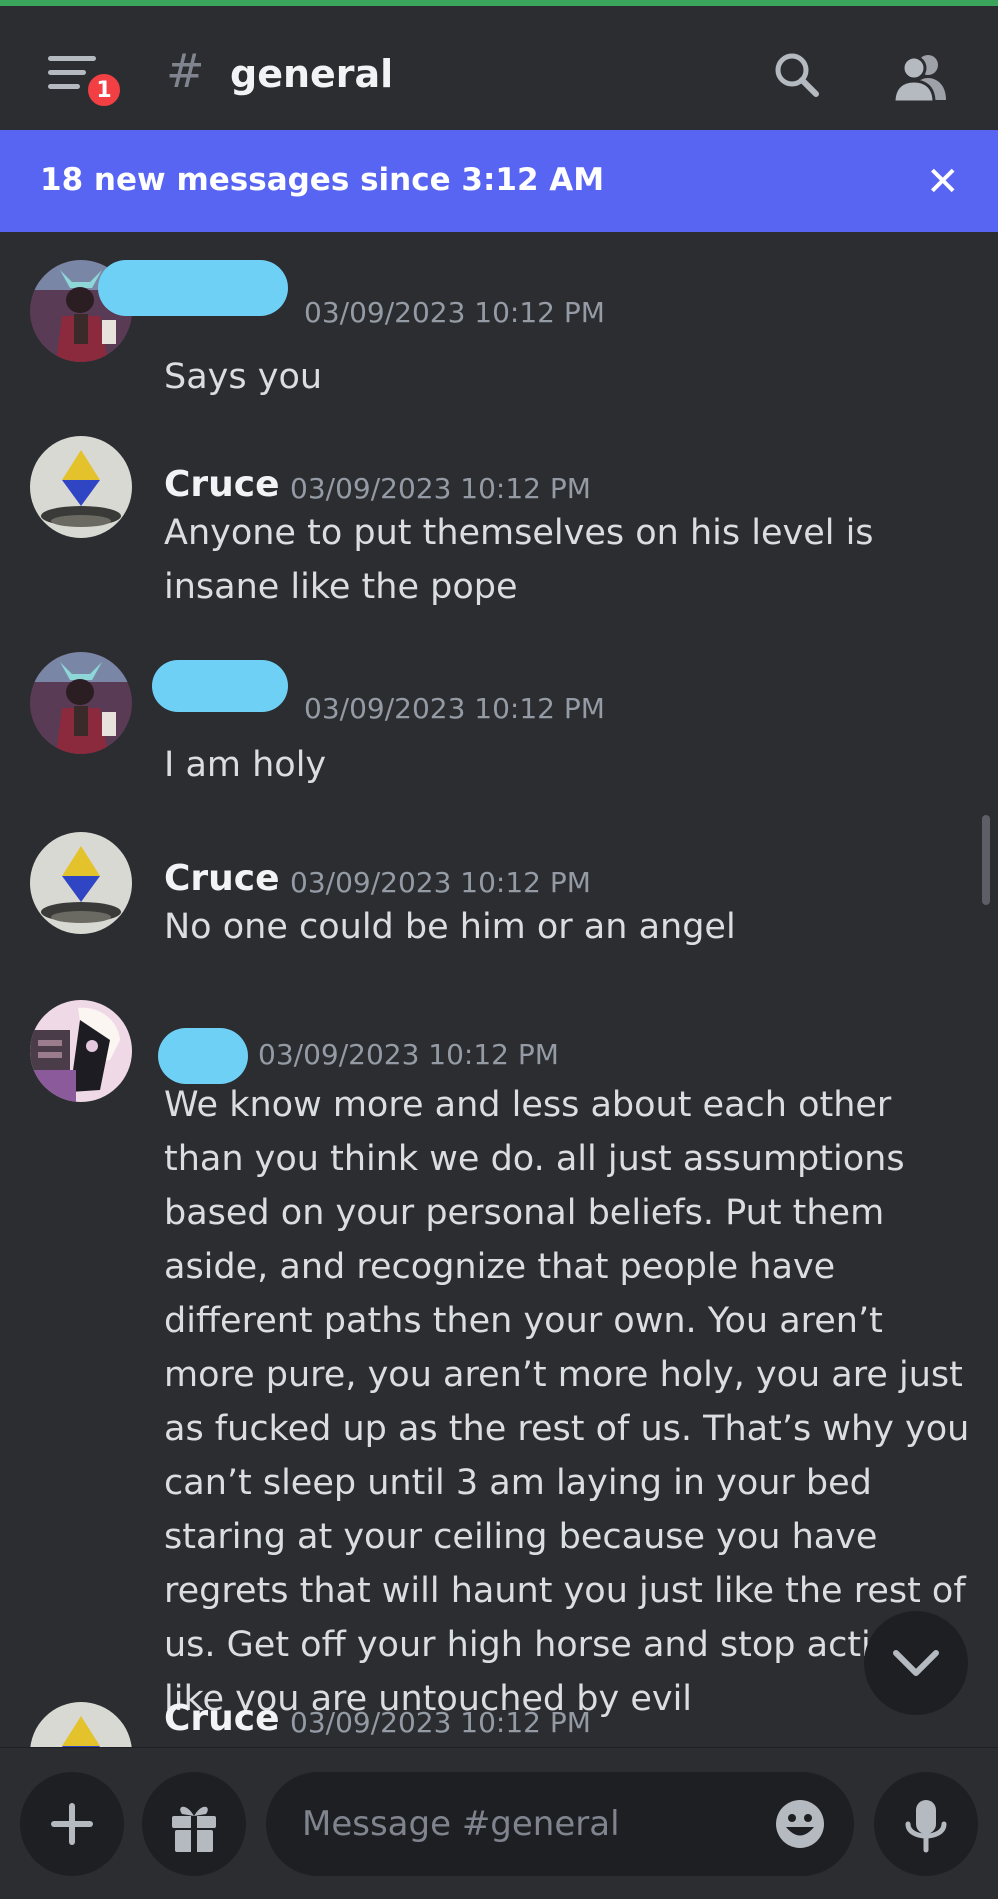  I want to click on notification-badge: 1, so click(104, 90).